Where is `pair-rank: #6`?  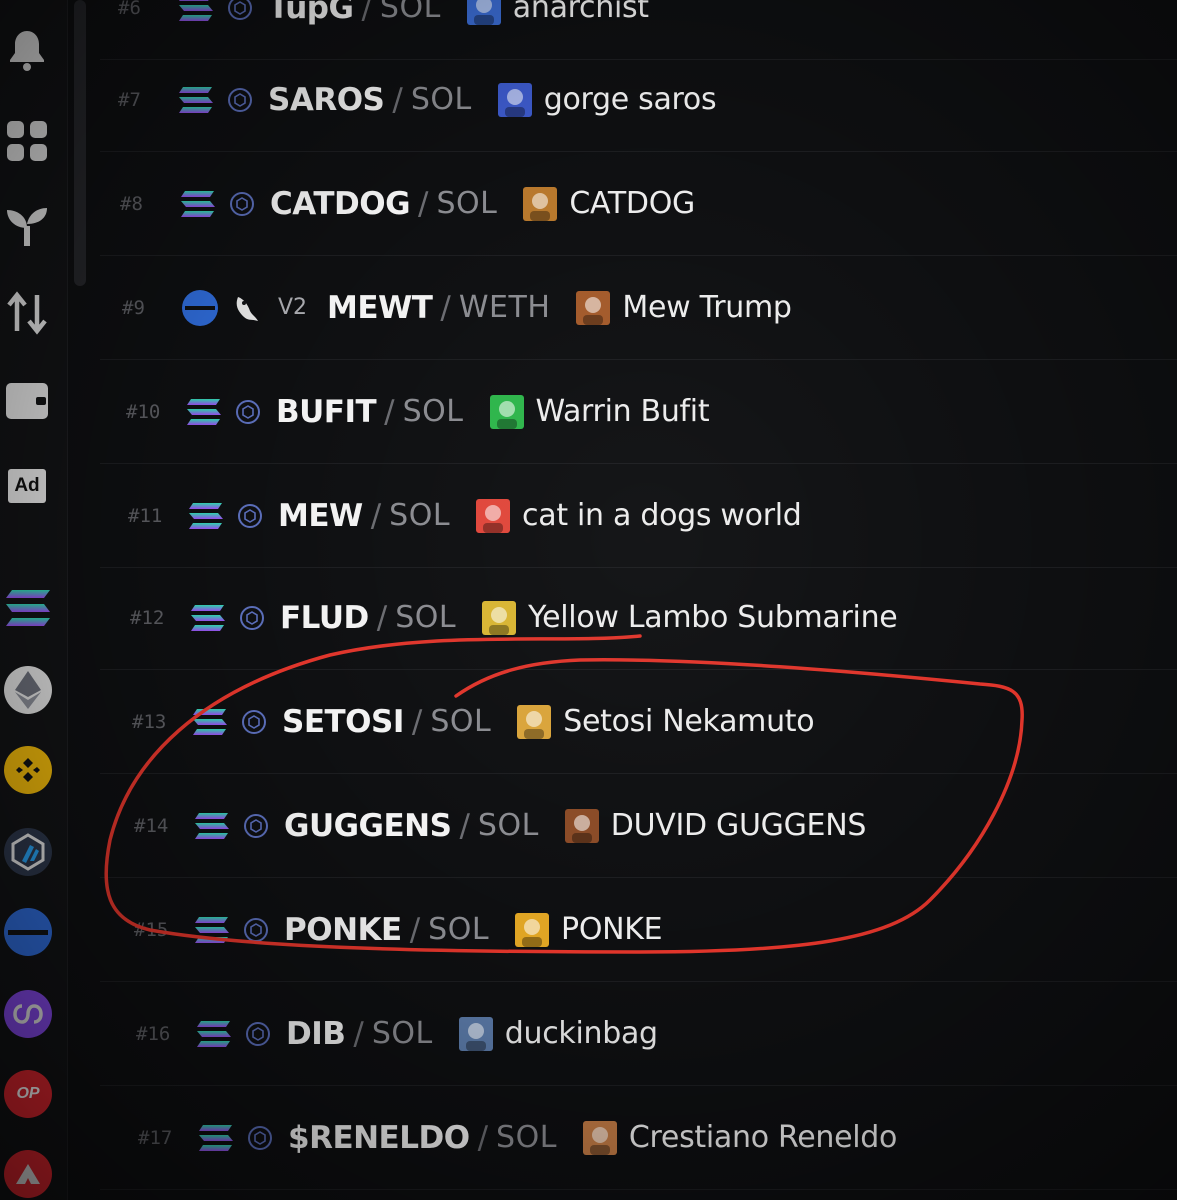
pair-rank: #6 is located at coordinates (129, 9).